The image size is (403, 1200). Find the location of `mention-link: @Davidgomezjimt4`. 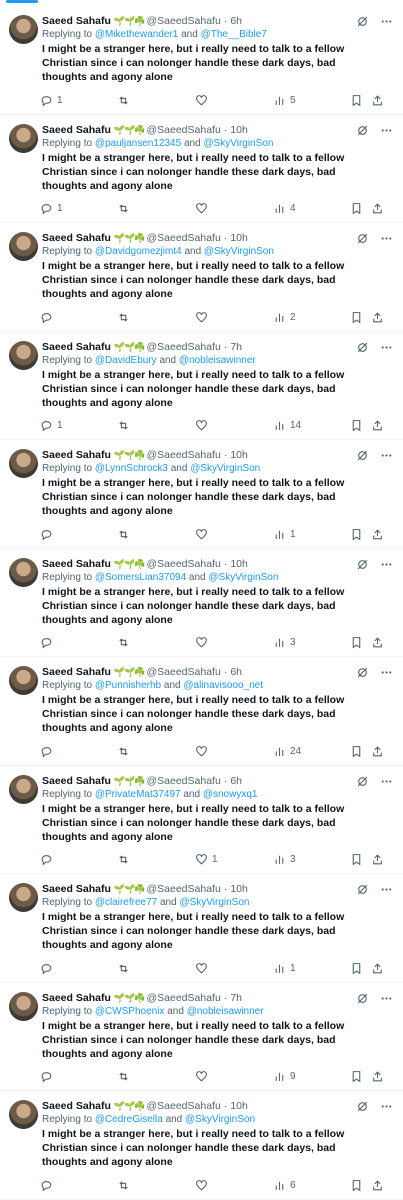

mention-link: @Davidgomezjimt4 is located at coordinates (138, 251).